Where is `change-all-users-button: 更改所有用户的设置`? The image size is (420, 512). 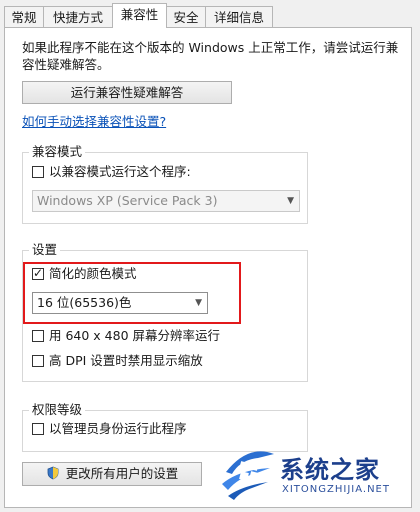 change-all-users-button: 更改所有用户的设置 is located at coordinates (112, 474).